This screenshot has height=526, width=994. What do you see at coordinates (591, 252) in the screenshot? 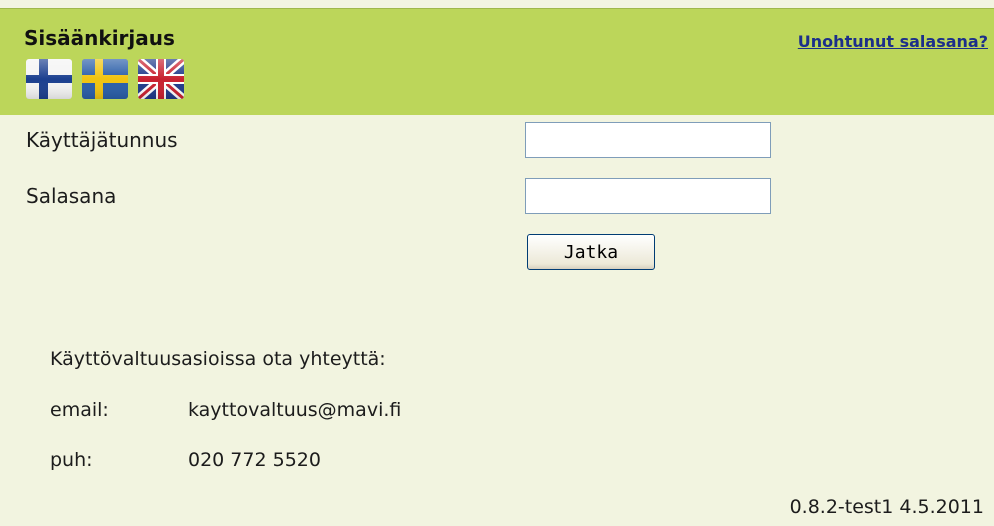
I see `continue-button: Jatka` at bounding box center [591, 252].